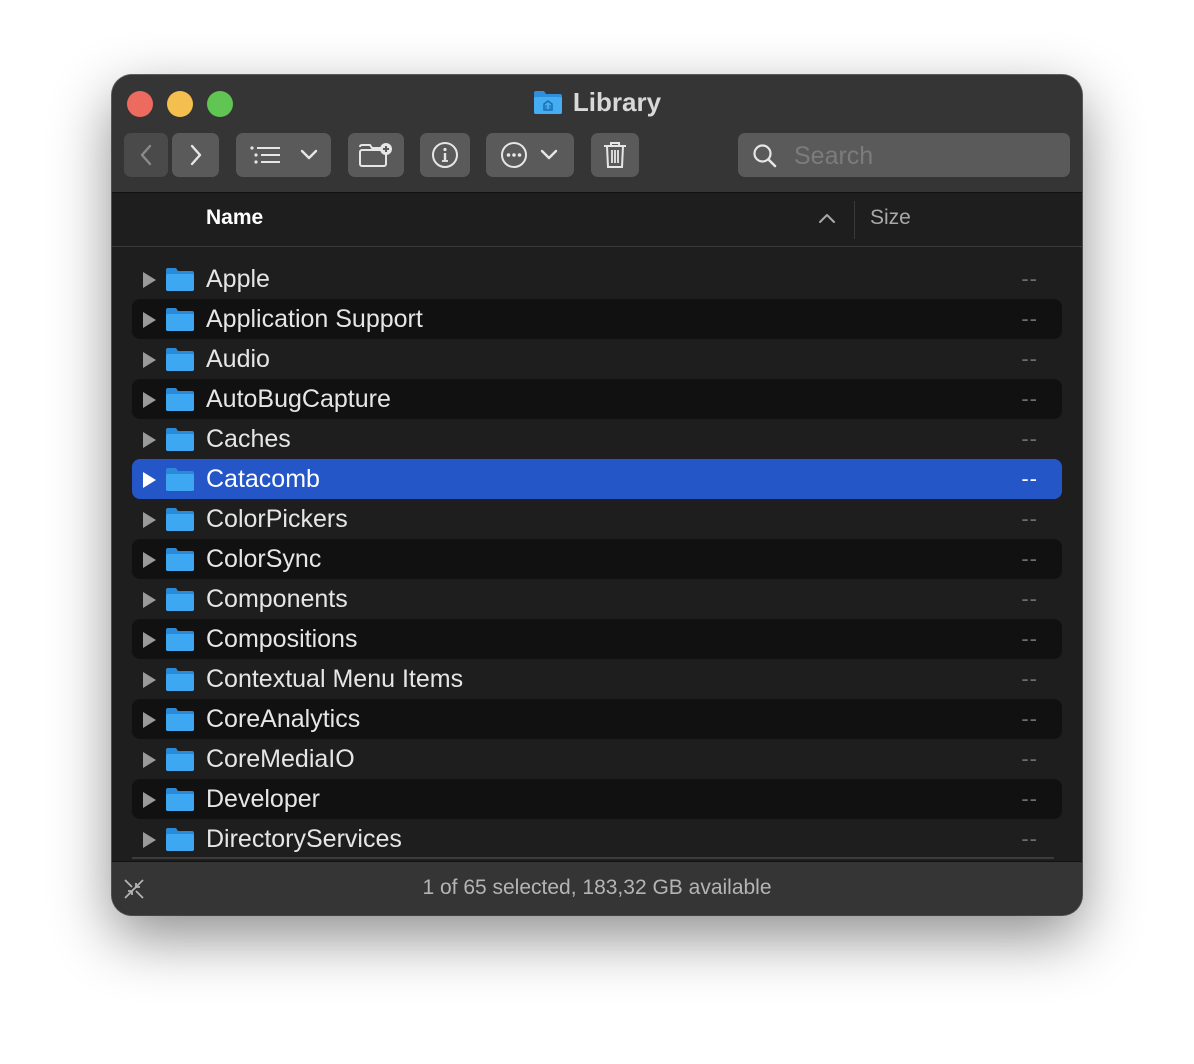  I want to click on column-divider, so click(854, 220).